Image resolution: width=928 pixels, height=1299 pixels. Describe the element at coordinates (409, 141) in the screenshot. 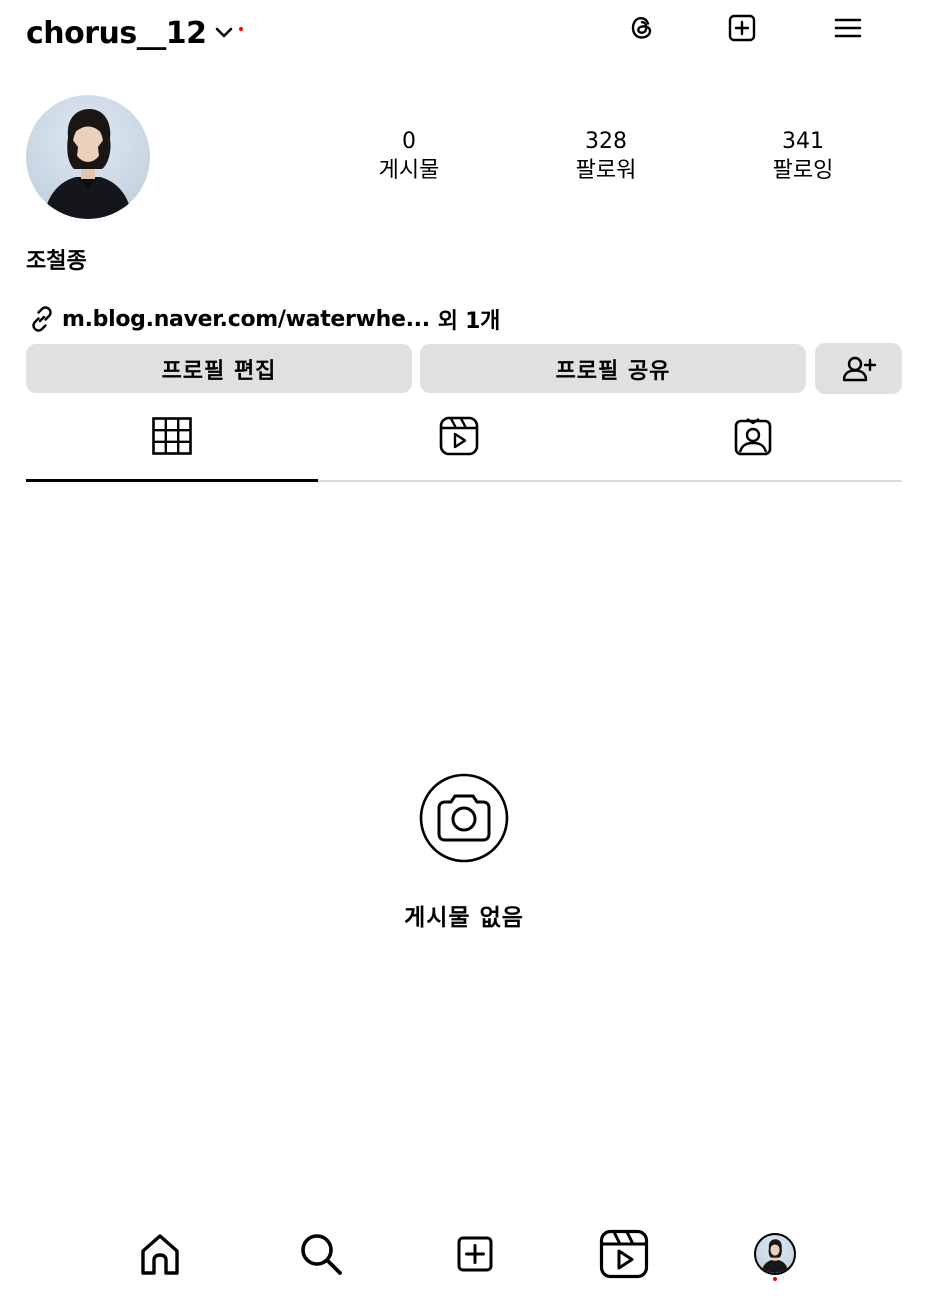

I see `stat-value: 0` at that location.